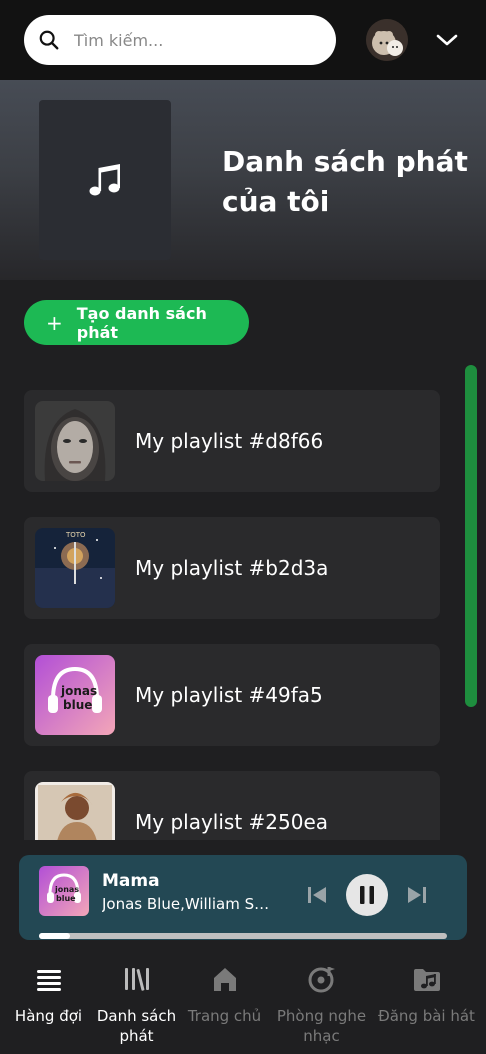 This screenshot has height=1054, width=486. What do you see at coordinates (426, 1016) in the screenshot?
I see `nav-label: Đăng bài hát` at bounding box center [426, 1016].